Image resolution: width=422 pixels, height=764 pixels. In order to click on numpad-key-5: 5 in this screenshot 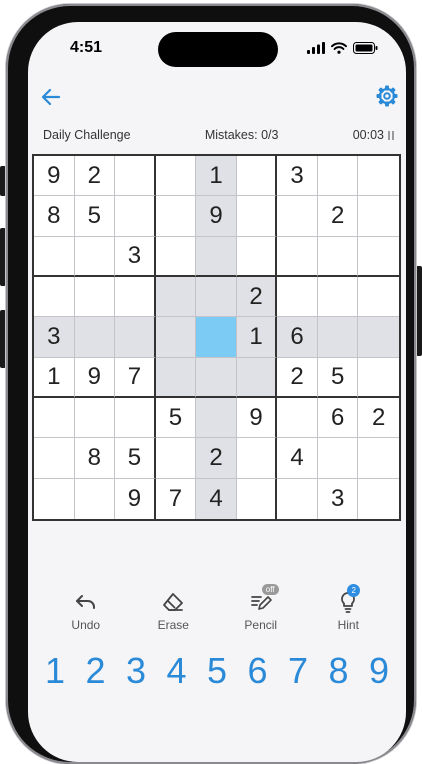, I will do `click(217, 671)`.